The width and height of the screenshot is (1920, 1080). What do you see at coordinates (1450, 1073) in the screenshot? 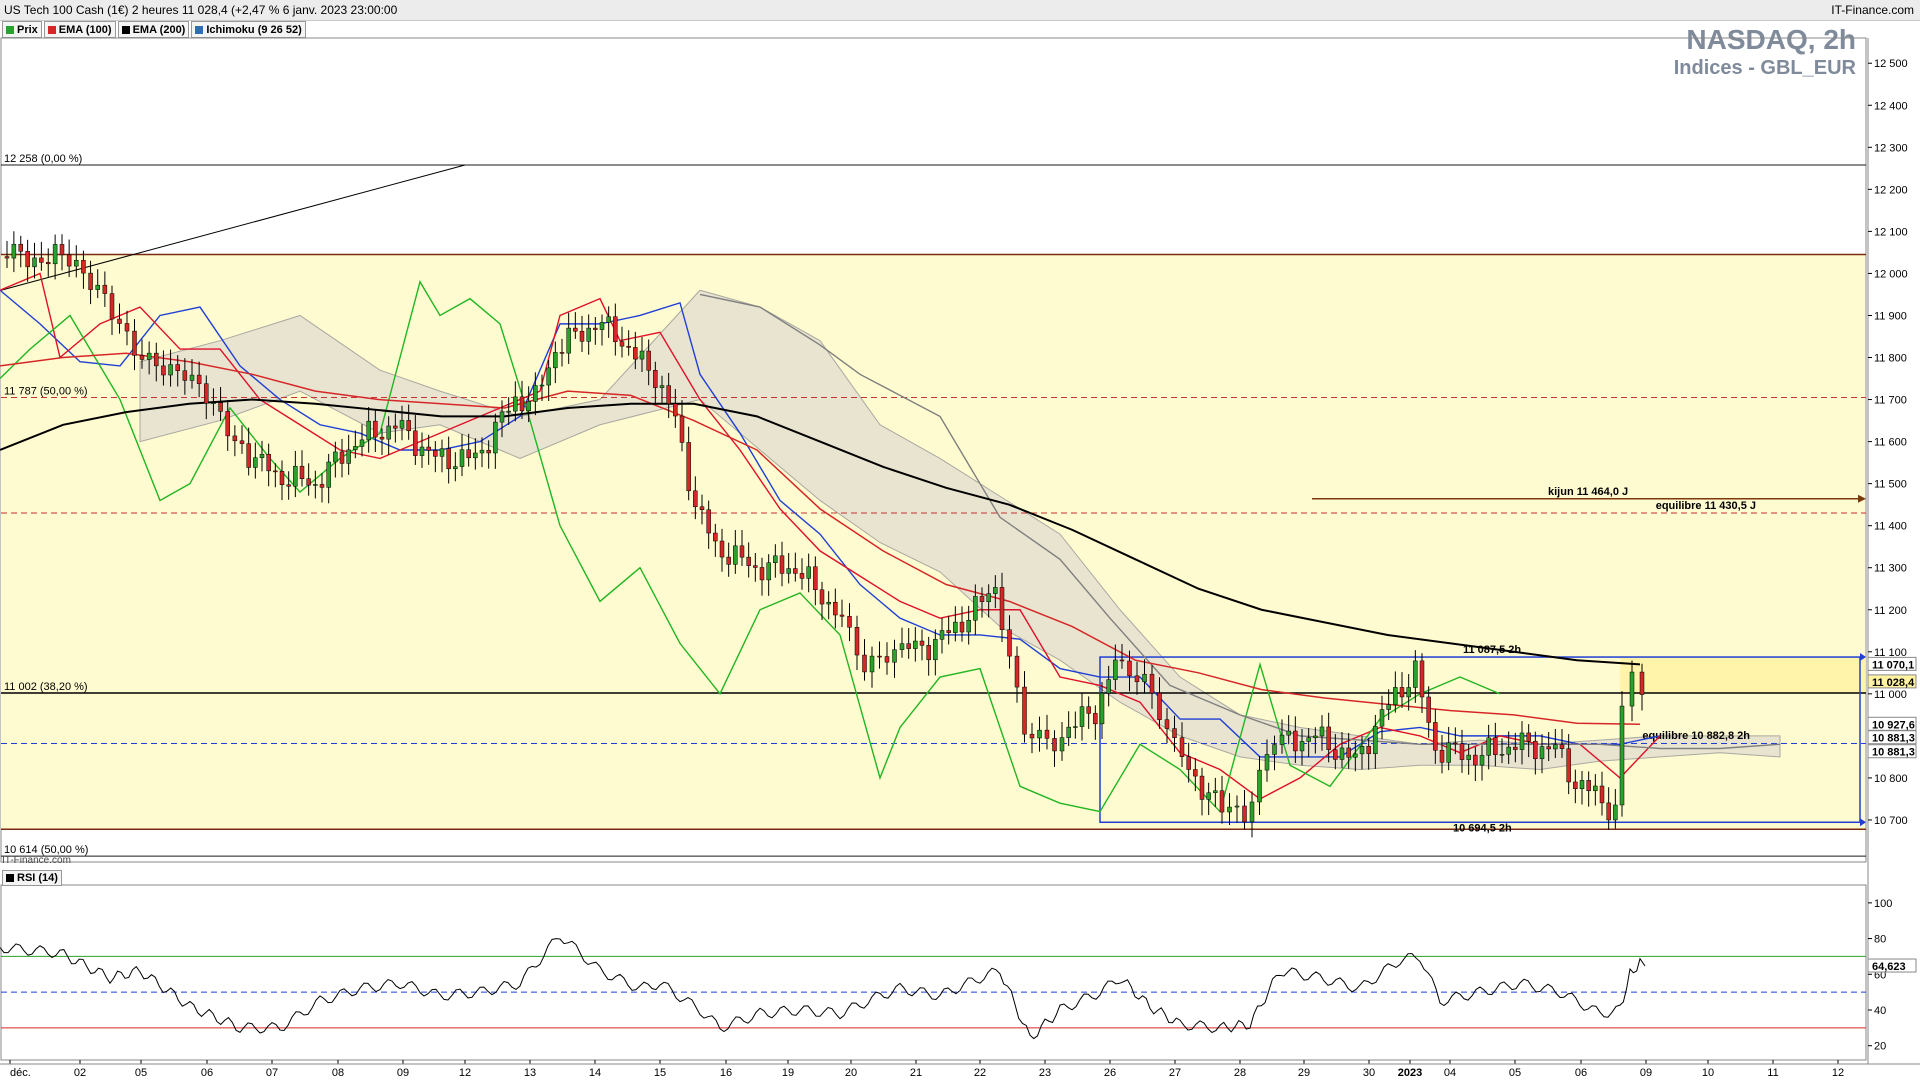
I see `x-tick-label: 04` at bounding box center [1450, 1073].